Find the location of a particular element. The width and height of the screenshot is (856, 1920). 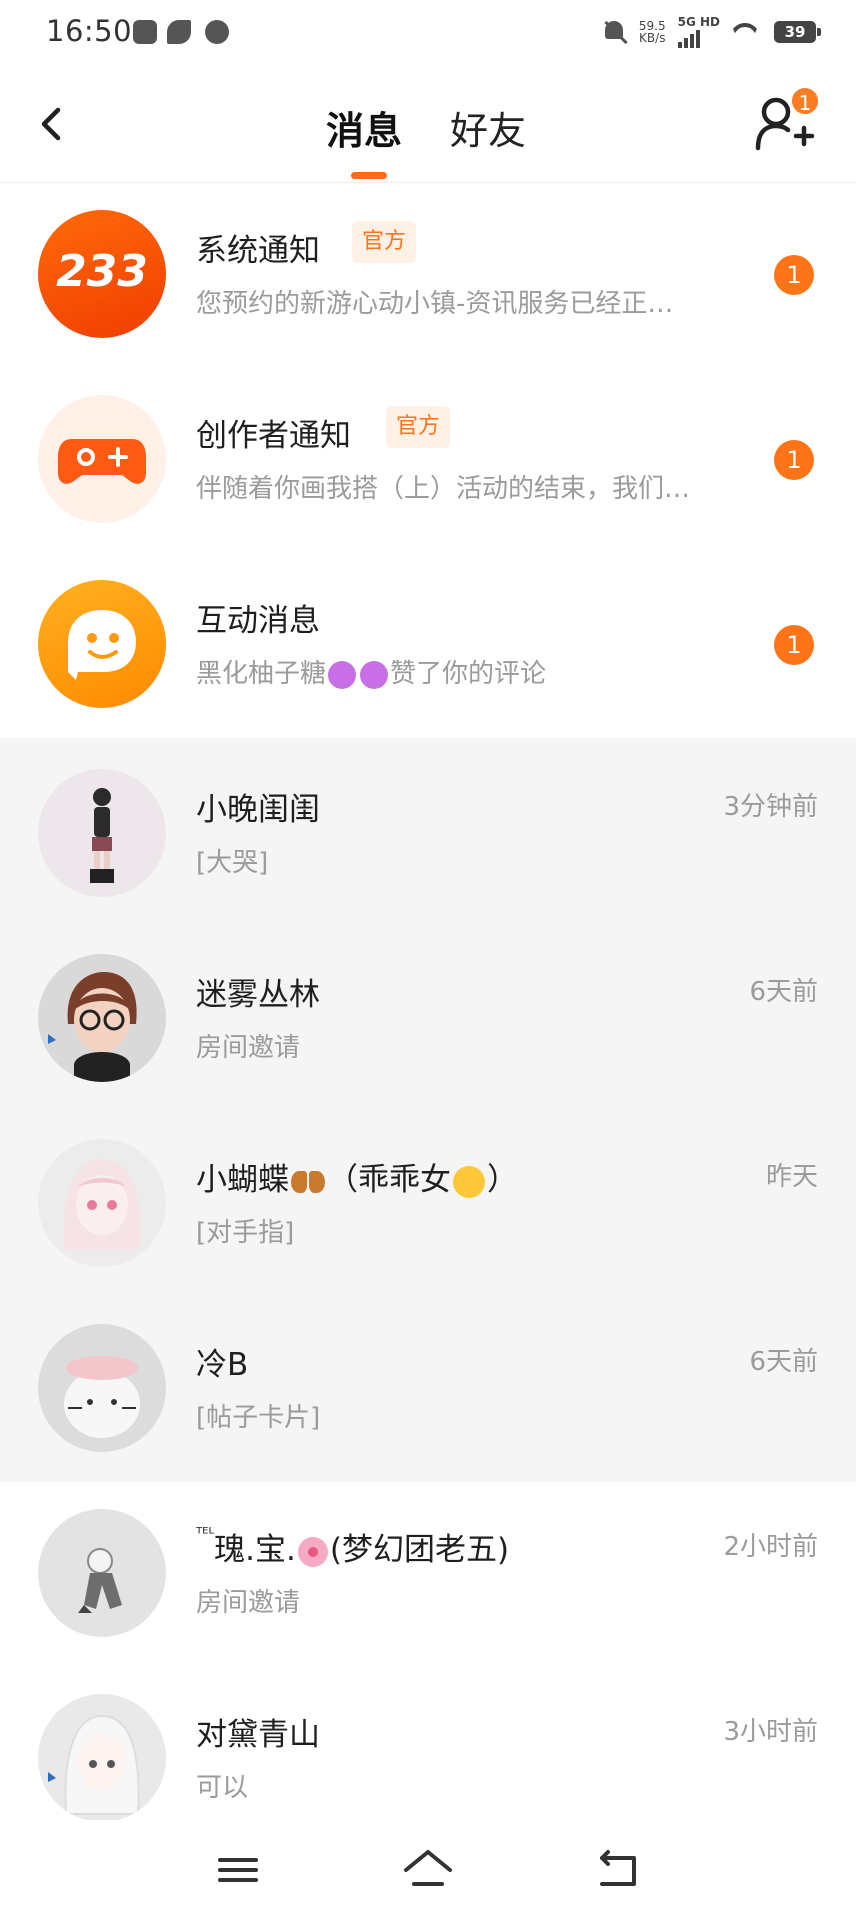

home-icon is located at coordinates (428, 1868).